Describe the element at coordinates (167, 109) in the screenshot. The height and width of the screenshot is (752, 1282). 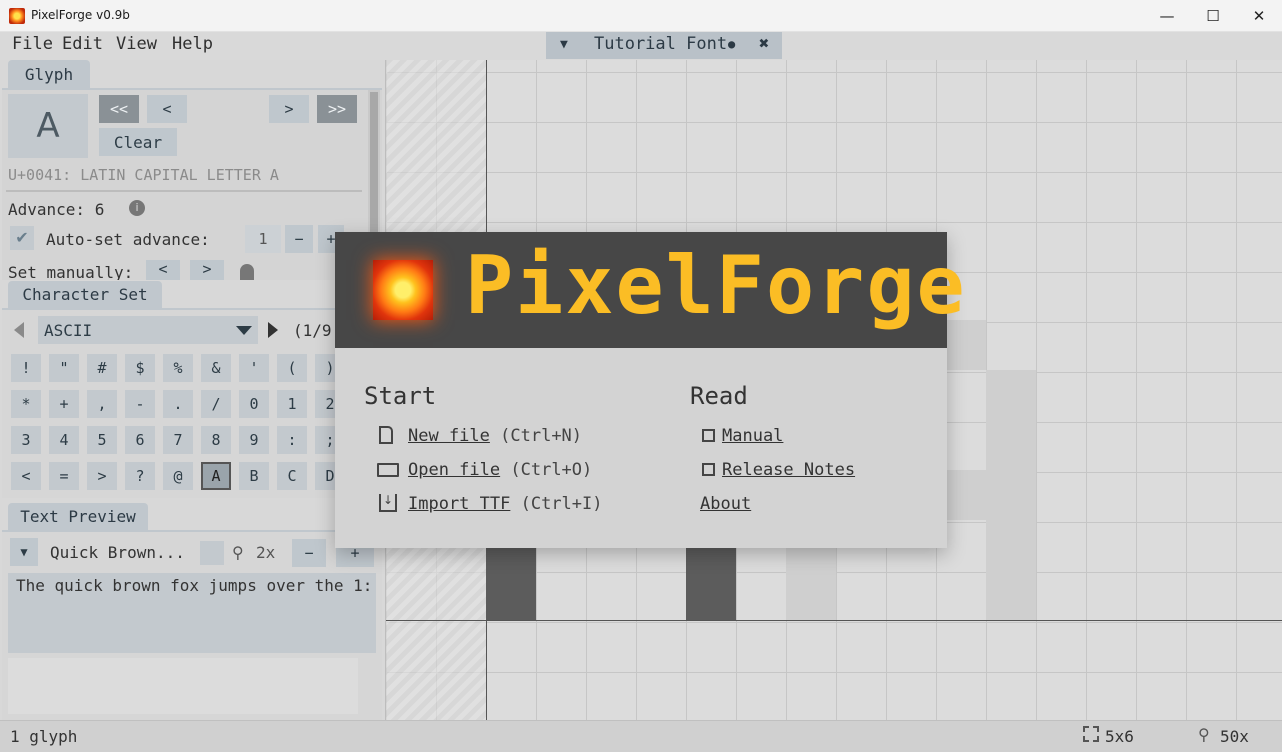
I see `prev-glyph-button: <` at that location.